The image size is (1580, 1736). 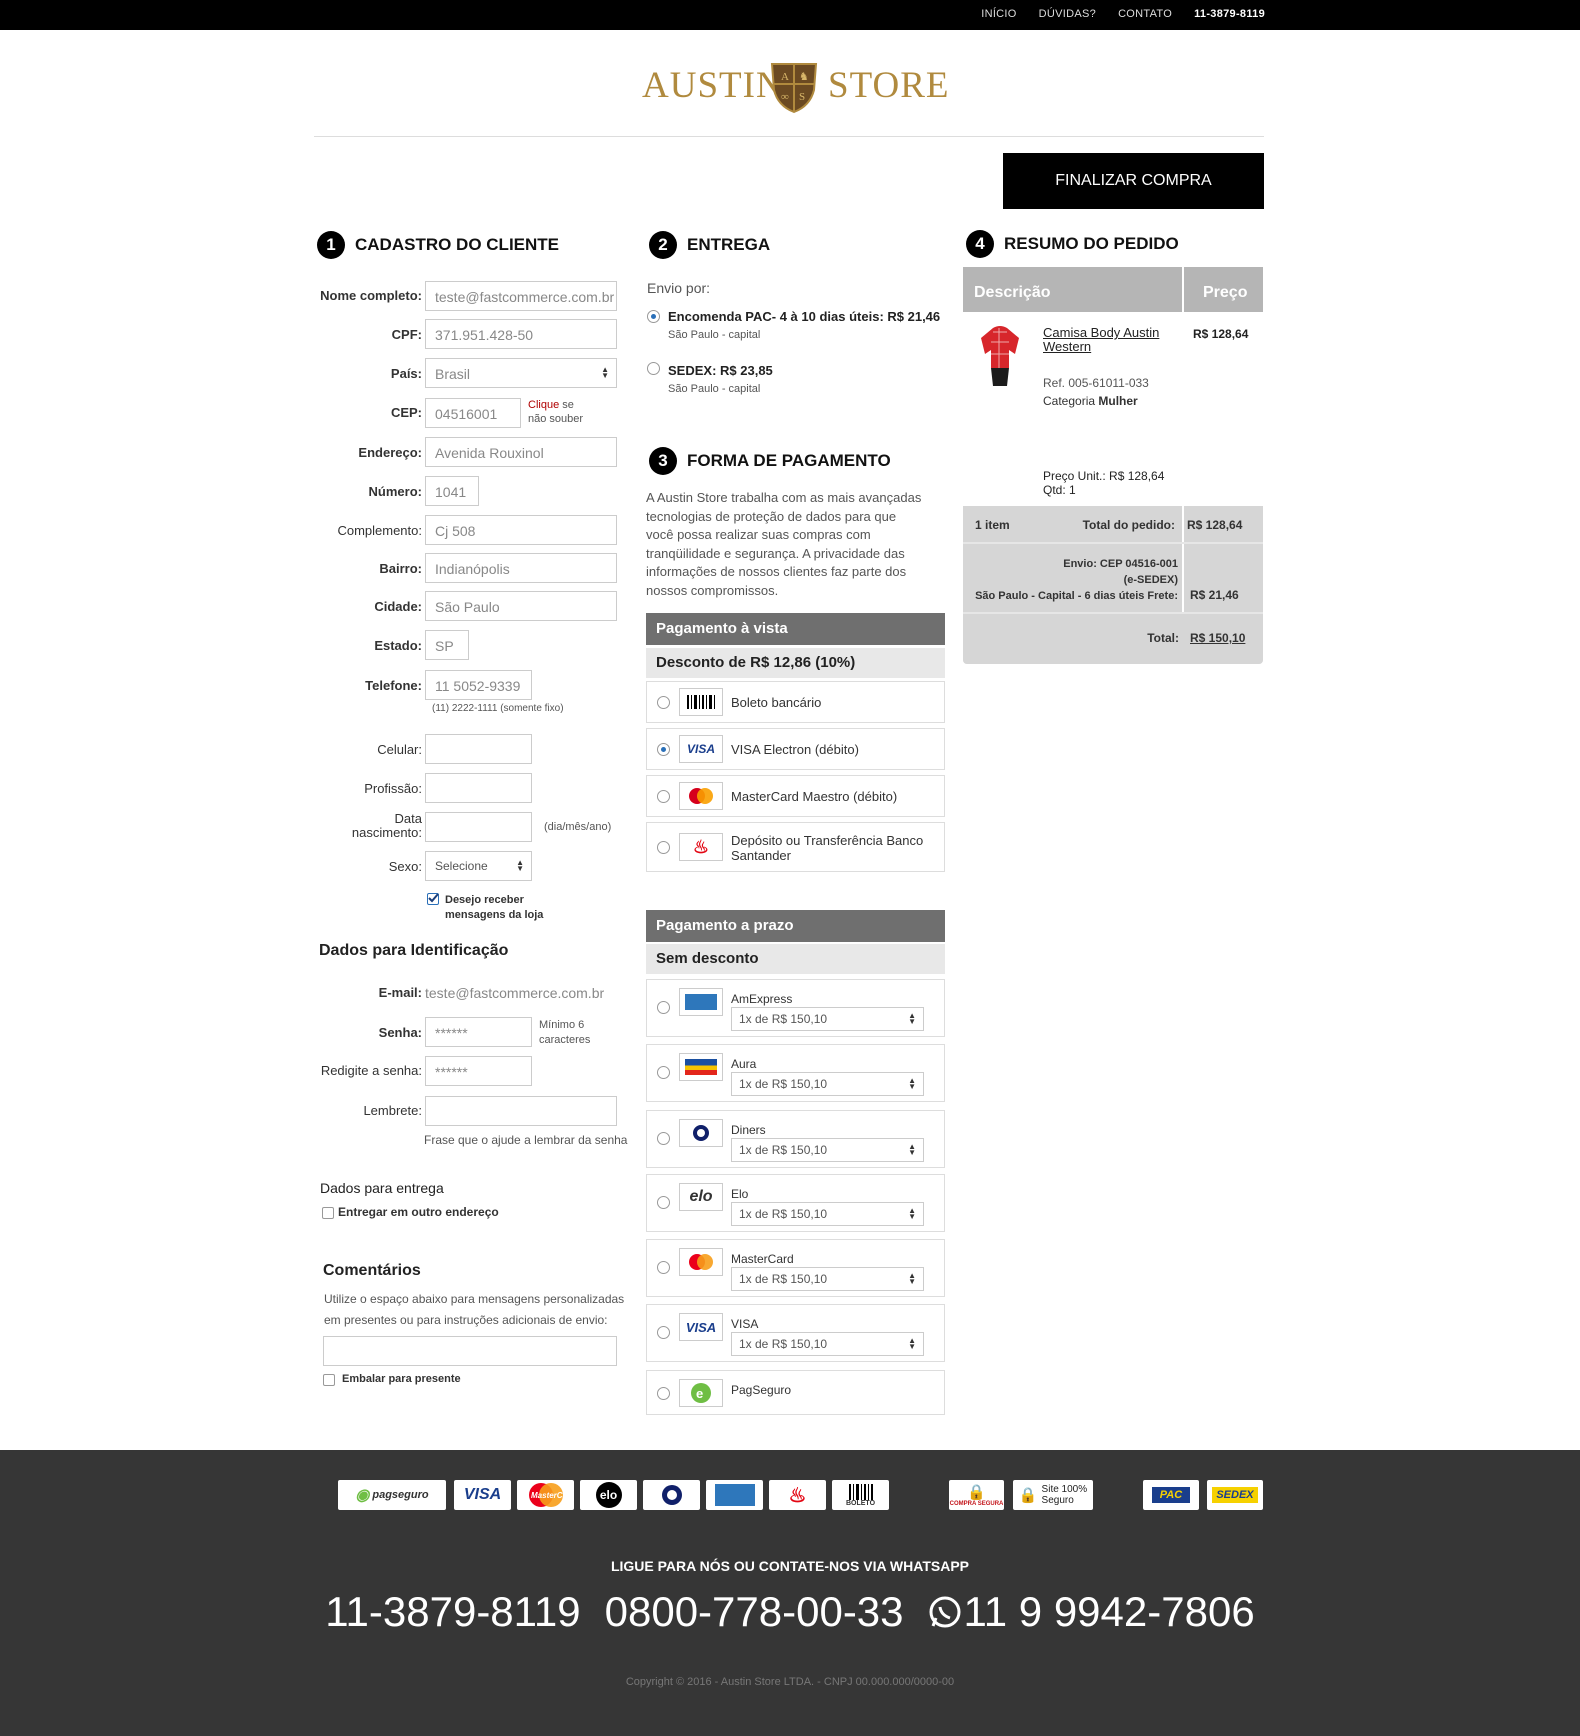 What do you see at coordinates (827, 1279) in the screenshot?
I see `mastercard-parcela-select: 1x de R$ 150,10 ▲ ▼` at bounding box center [827, 1279].